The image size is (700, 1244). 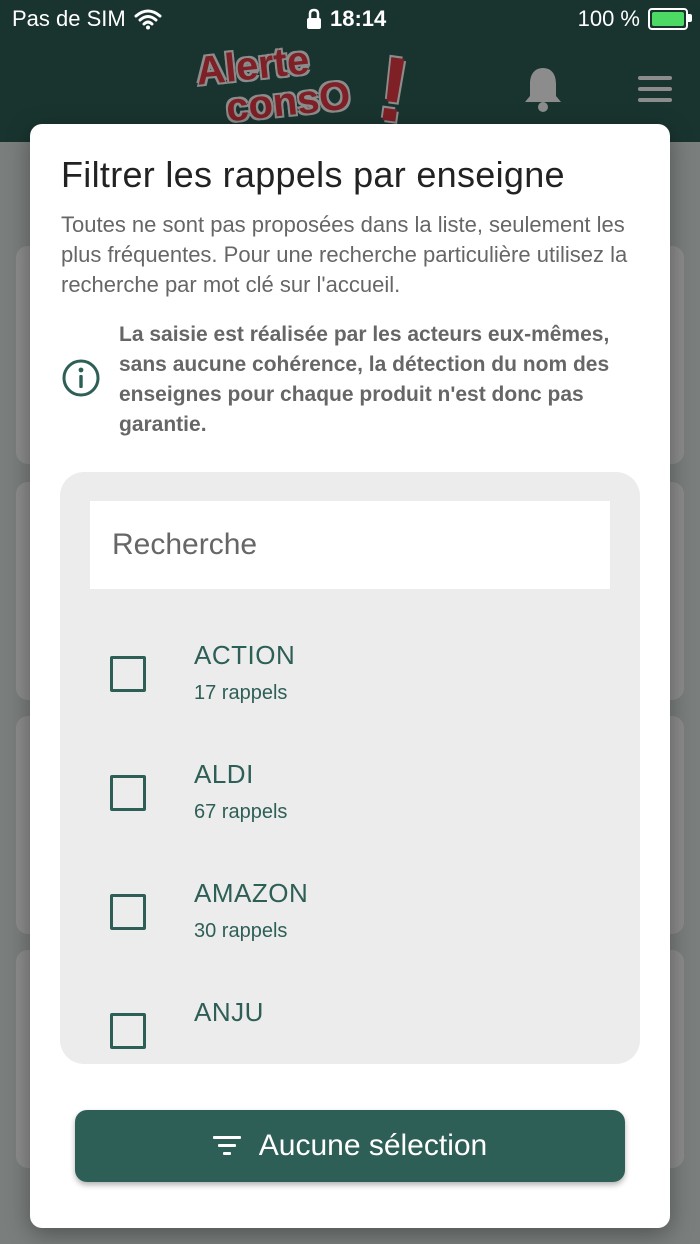 I want to click on store-item-action: ACTION 17 rappels, so click(x=350, y=687).